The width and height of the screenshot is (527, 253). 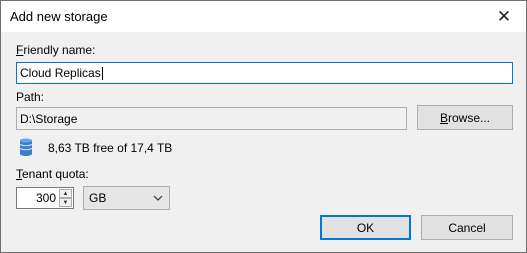 I want to click on database-icon, so click(x=26, y=147).